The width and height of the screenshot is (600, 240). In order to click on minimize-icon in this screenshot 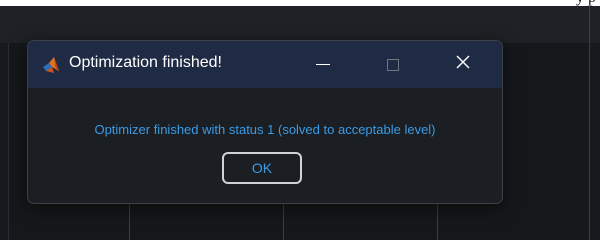, I will do `click(323, 64)`.